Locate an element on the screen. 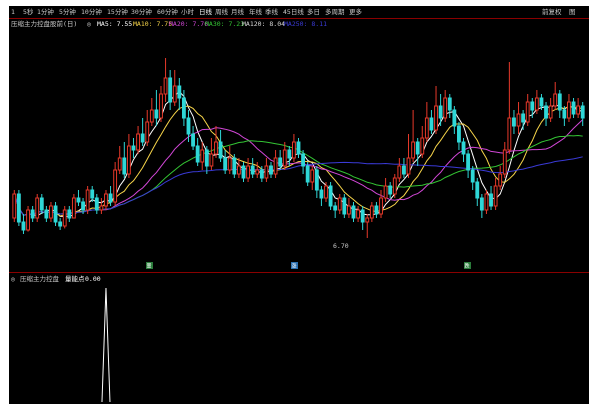 The height and width of the screenshot is (406, 592). ma-value-2: MA20: 7.76 is located at coordinates (189, 24).